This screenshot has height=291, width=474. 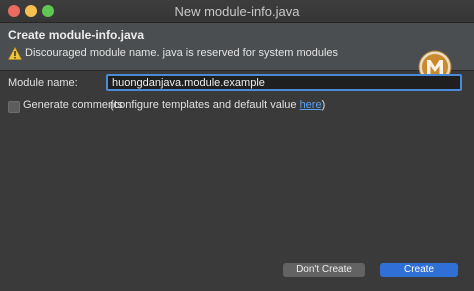 I want to click on window-title: New module-info.java, so click(x=237, y=11).